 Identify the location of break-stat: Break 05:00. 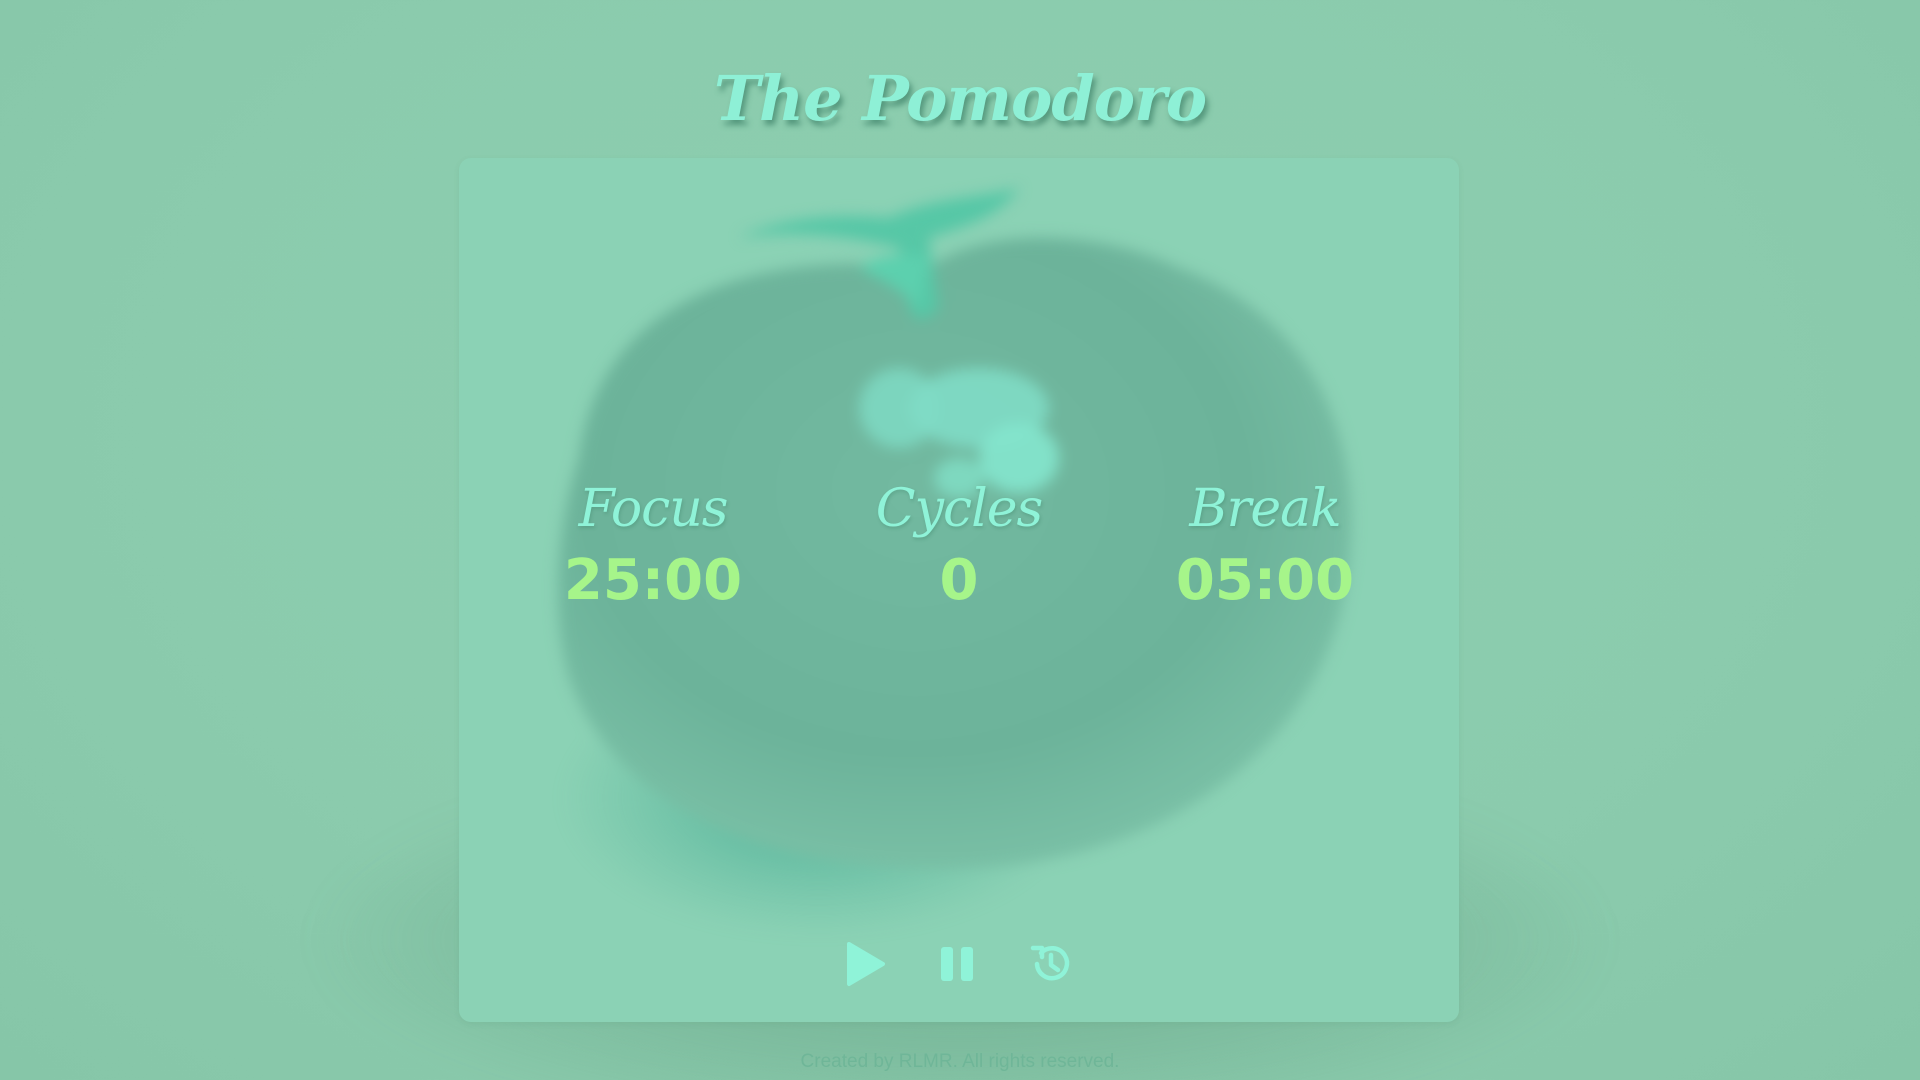
(1265, 547).